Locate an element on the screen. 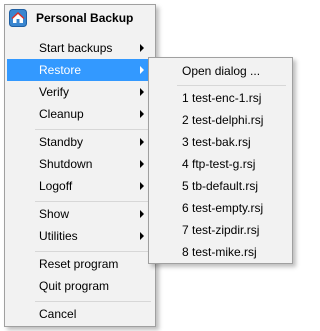 This screenshot has height=331, width=320. menu-item-label: Verify is located at coordinates (54, 92).